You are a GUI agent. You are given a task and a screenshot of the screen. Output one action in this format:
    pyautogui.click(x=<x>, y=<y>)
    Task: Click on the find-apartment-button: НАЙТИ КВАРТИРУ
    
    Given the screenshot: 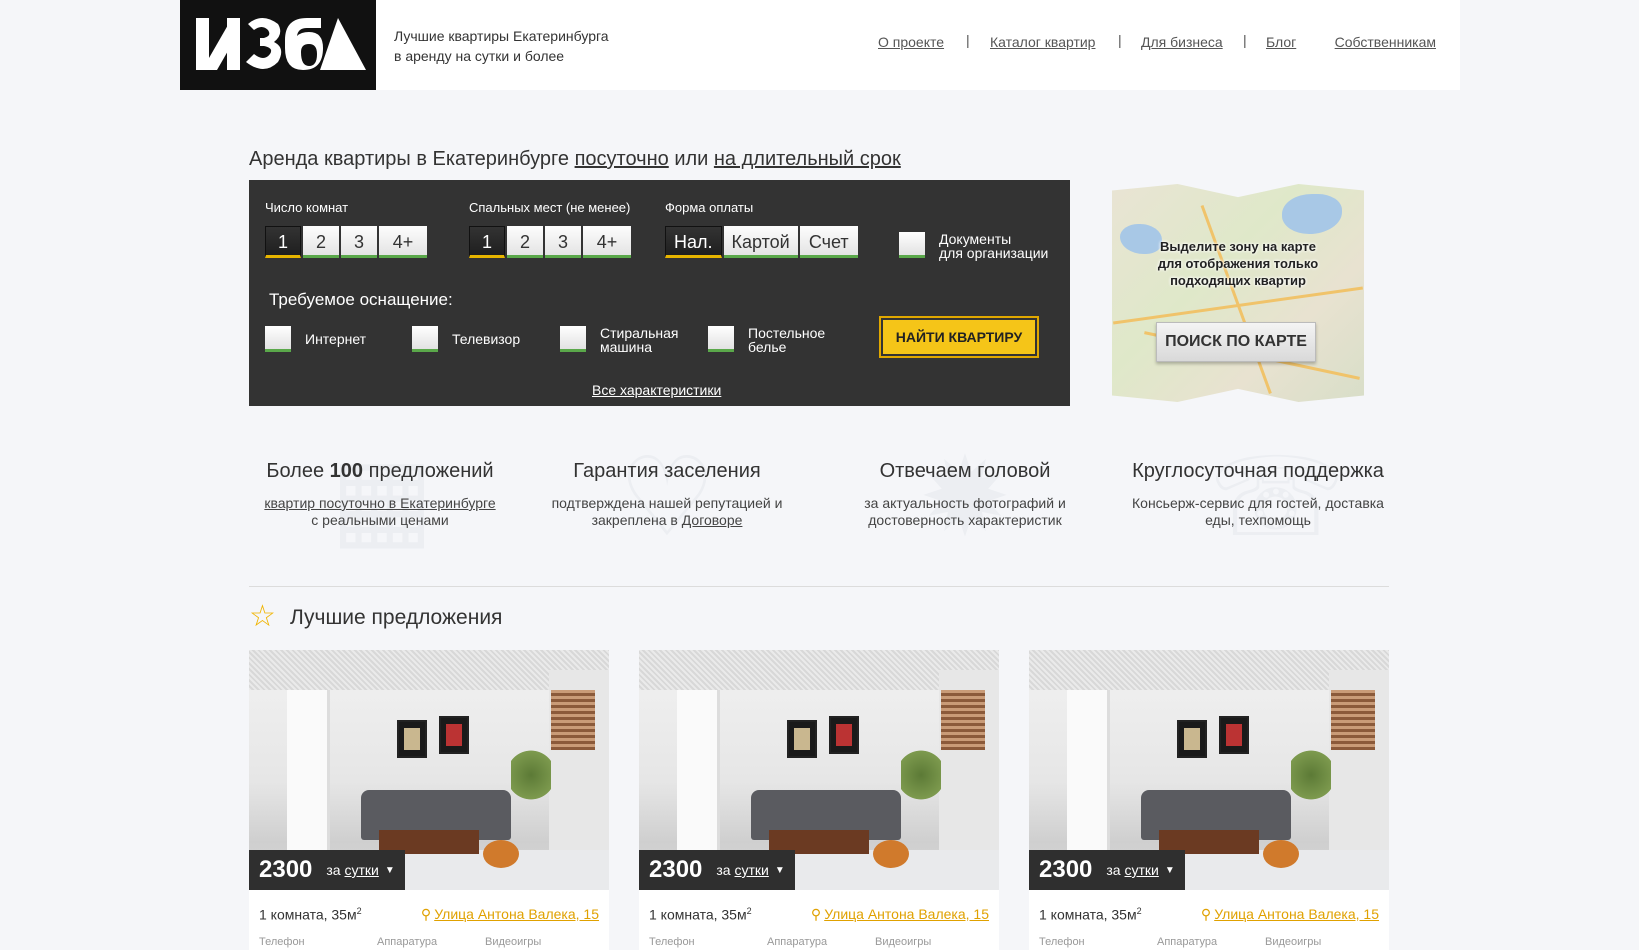 What is the action you would take?
    pyautogui.click(x=959, y=337)
    